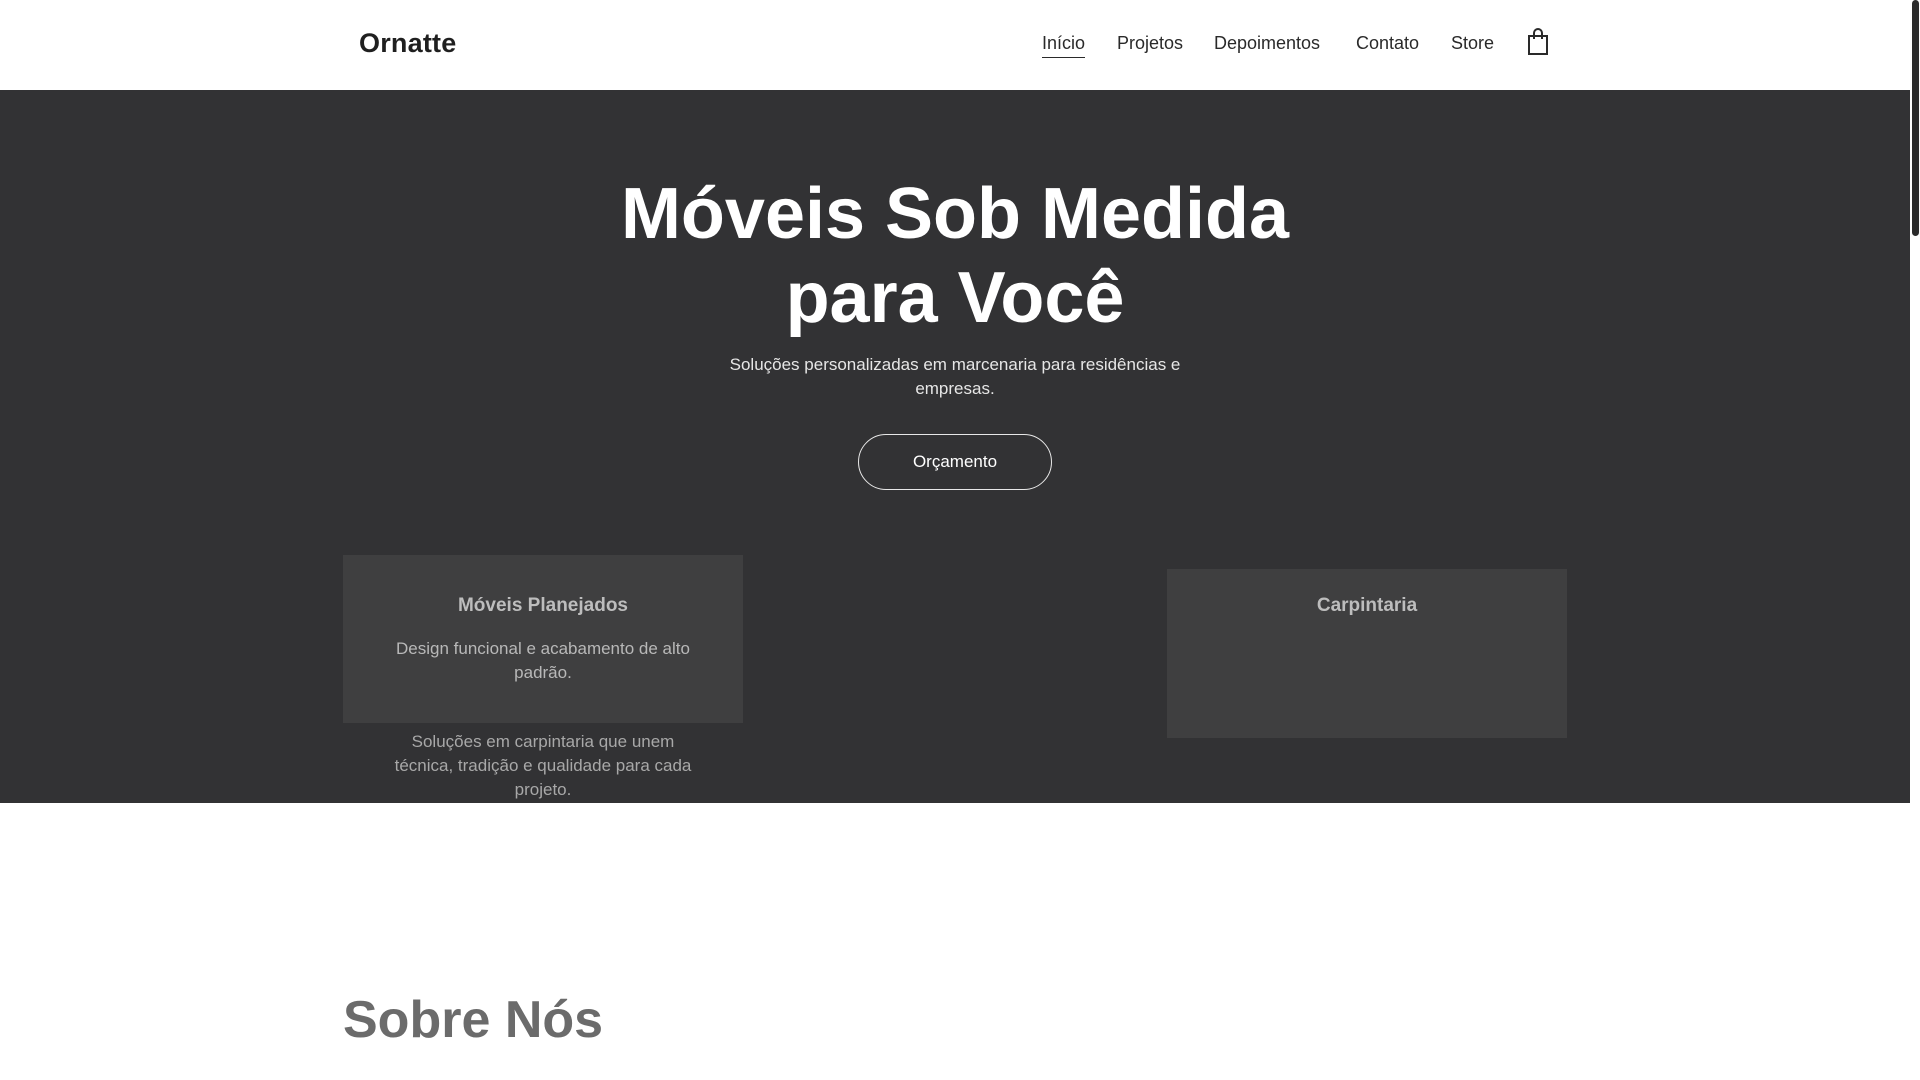 Image resolution: width=1920 pixels, height=1080 pixels. I want to click on page-scrollbar, so click(1915, 540).